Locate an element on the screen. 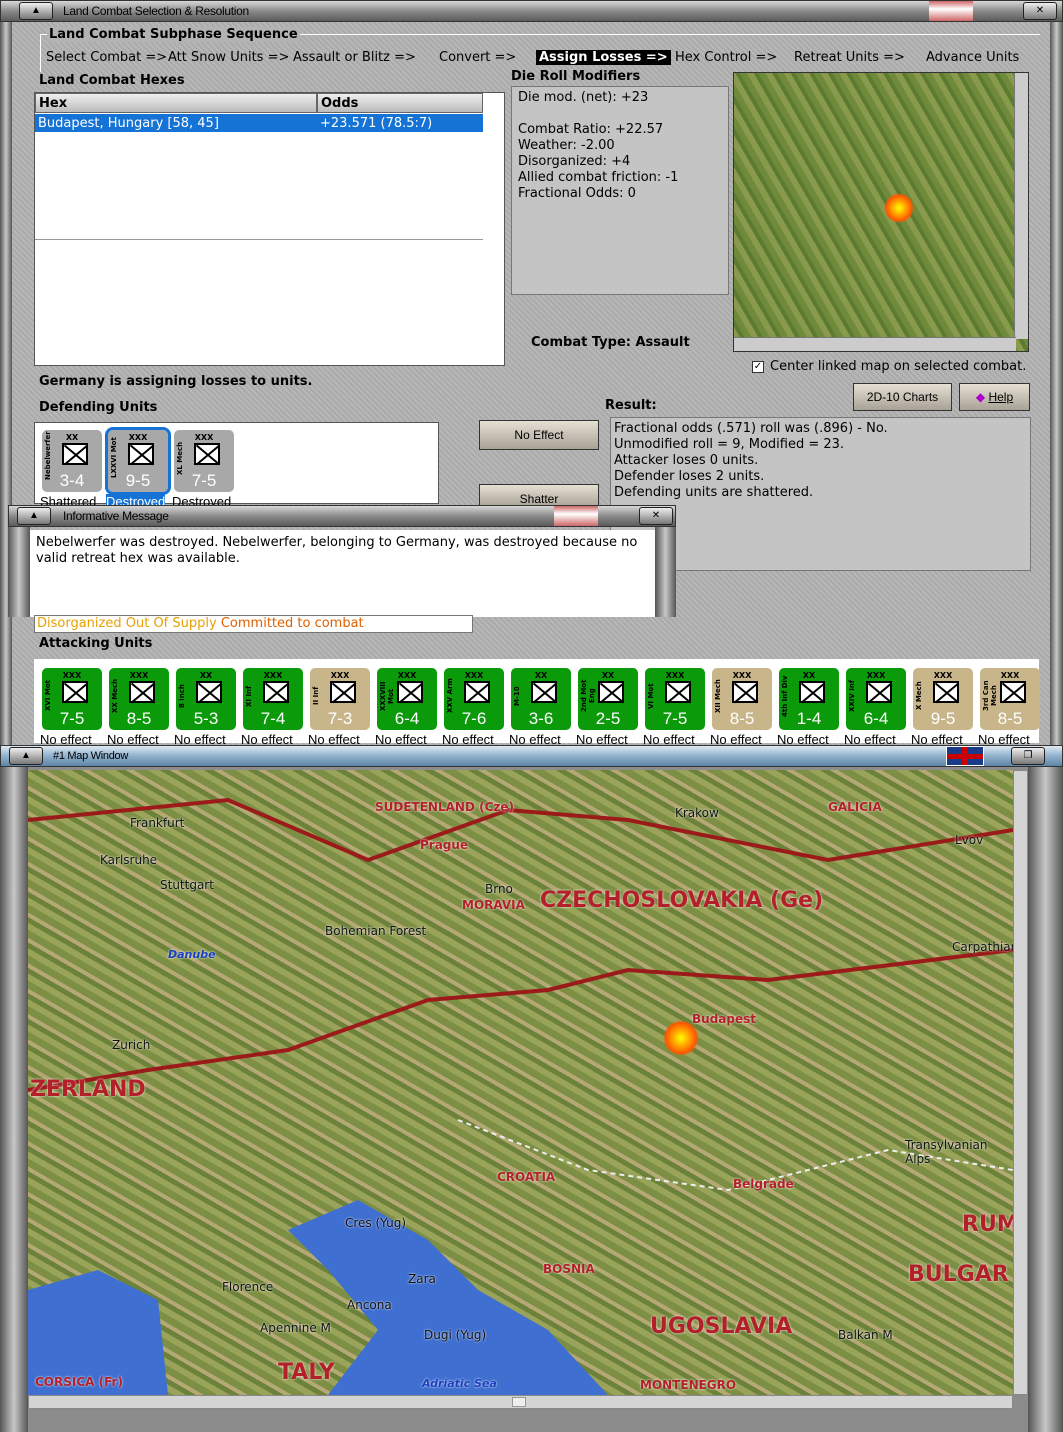  unit-counter: XX 8 inch 5-3 is located at coordinates (206, 699).